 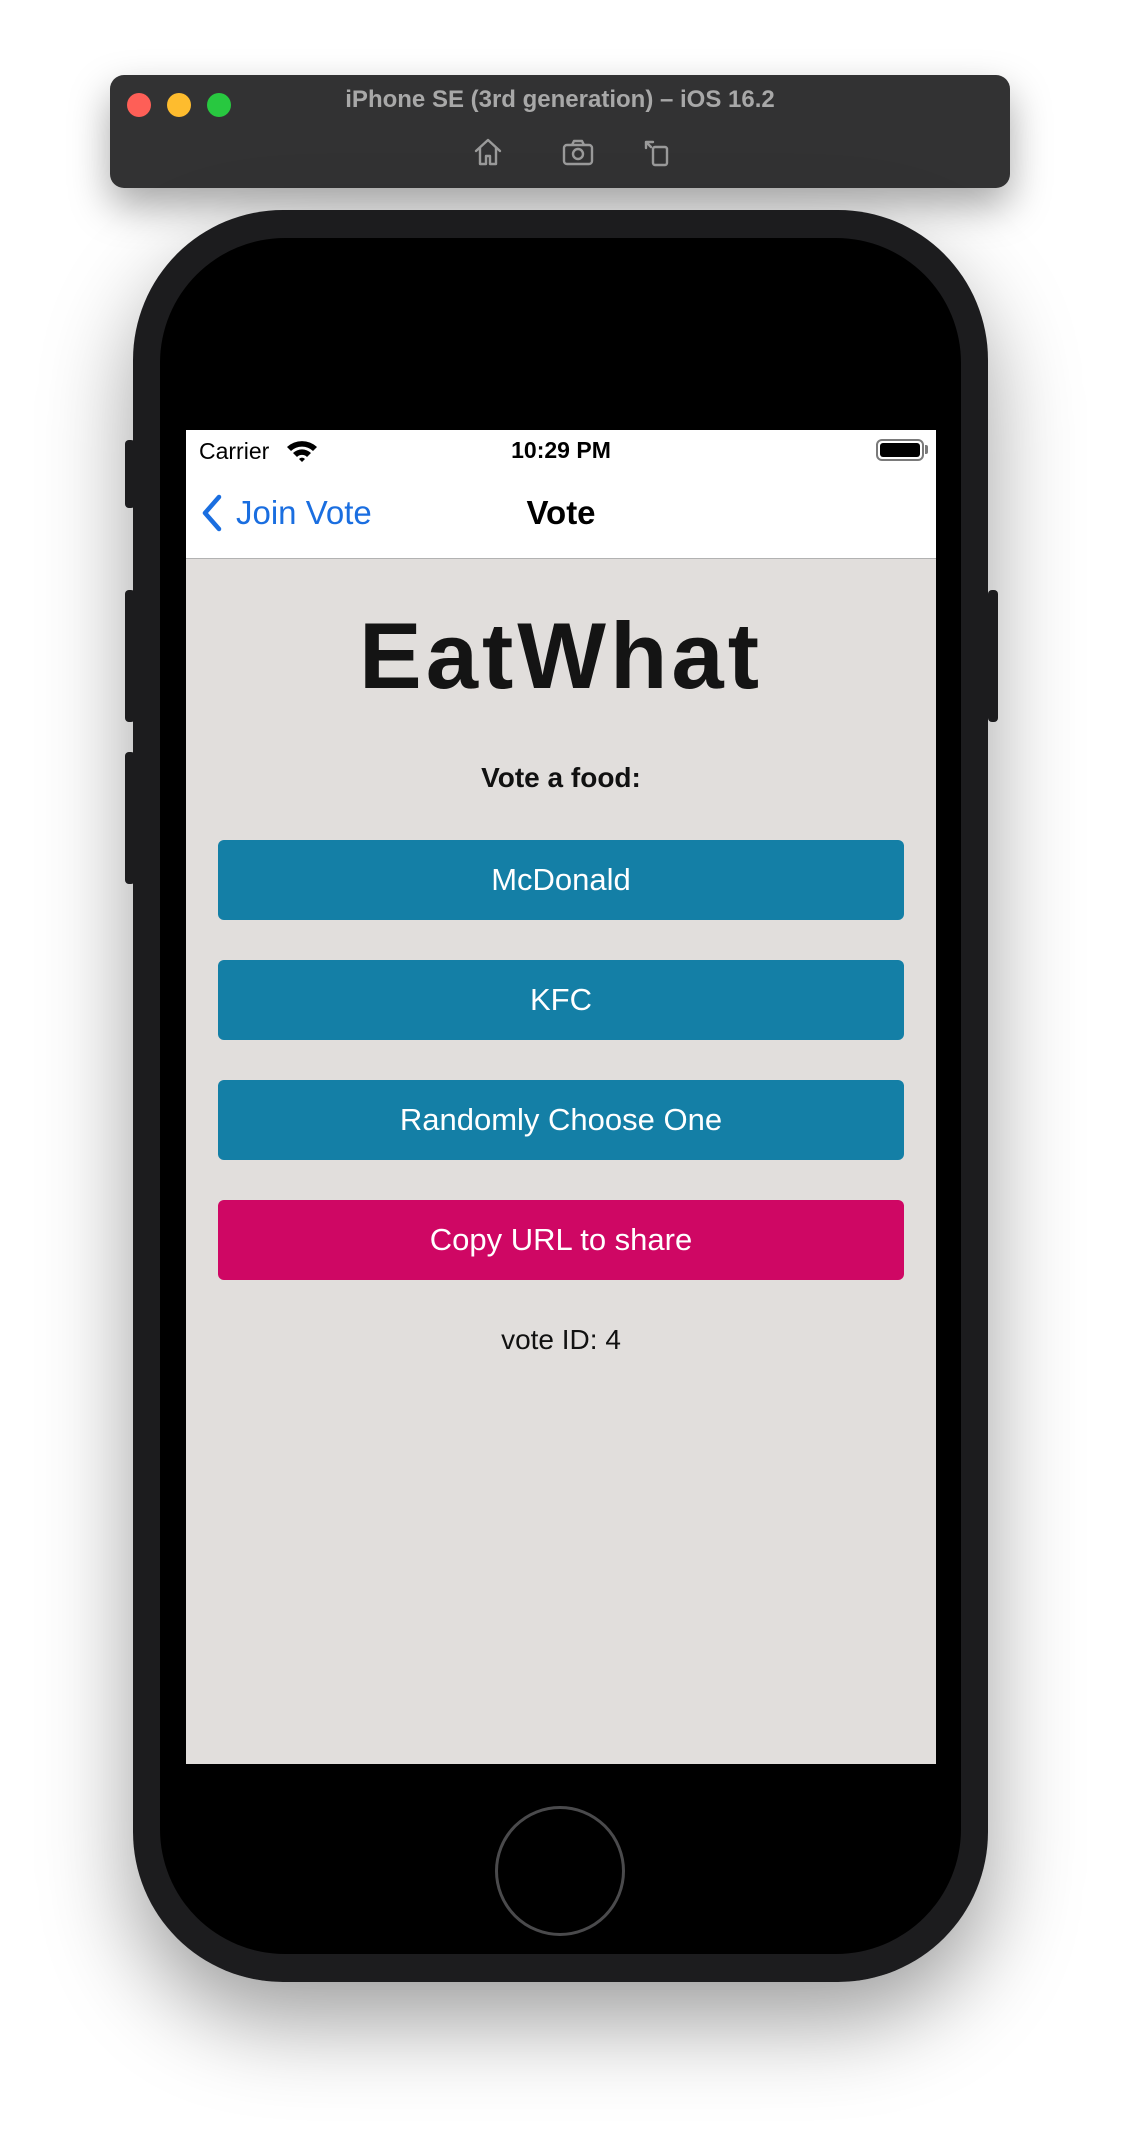 I want to click on battery-tip, so click(x=926, y=449).